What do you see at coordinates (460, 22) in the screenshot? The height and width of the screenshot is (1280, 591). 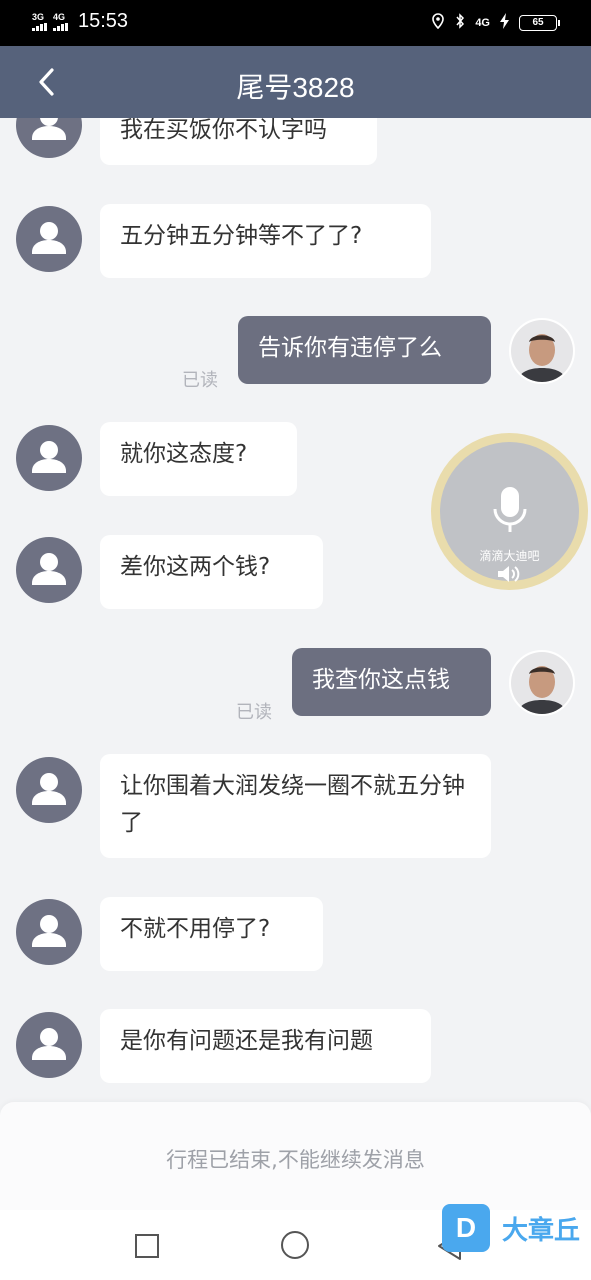 I see `bluetooth-icon` at bounding box center [460, 22].